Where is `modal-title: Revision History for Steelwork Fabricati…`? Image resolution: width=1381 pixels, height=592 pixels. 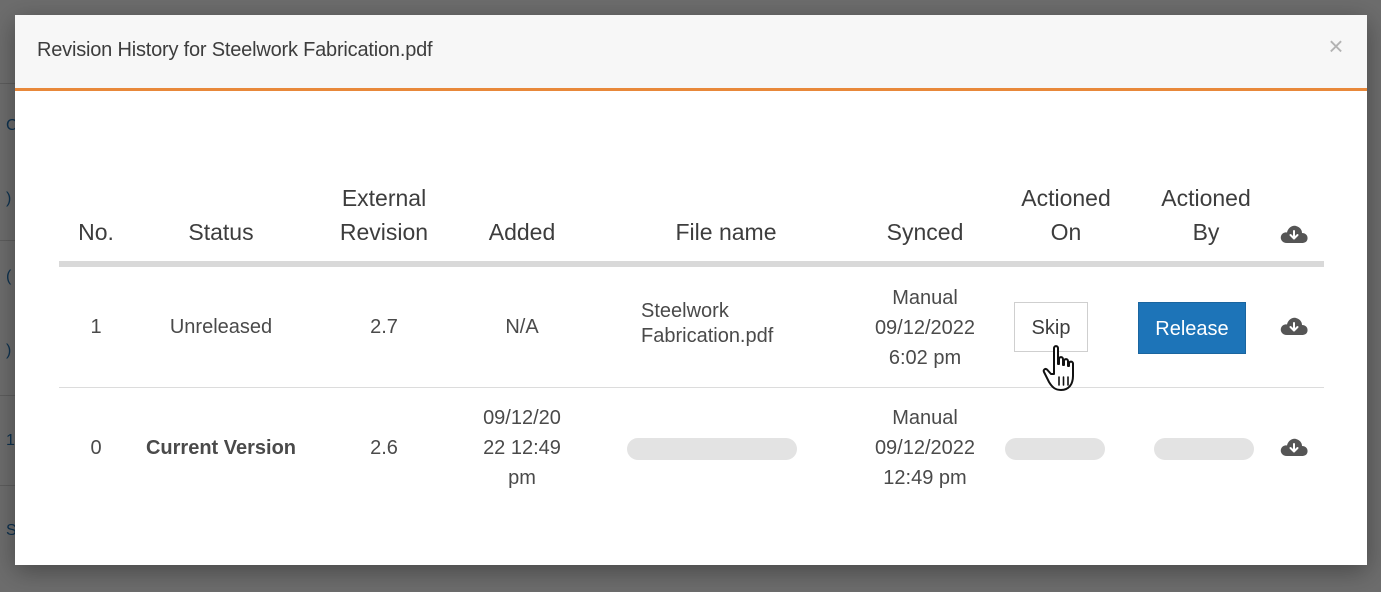 modal-title: Revision History for Steelwork Fabricati… is located at coordinates (235, 50).